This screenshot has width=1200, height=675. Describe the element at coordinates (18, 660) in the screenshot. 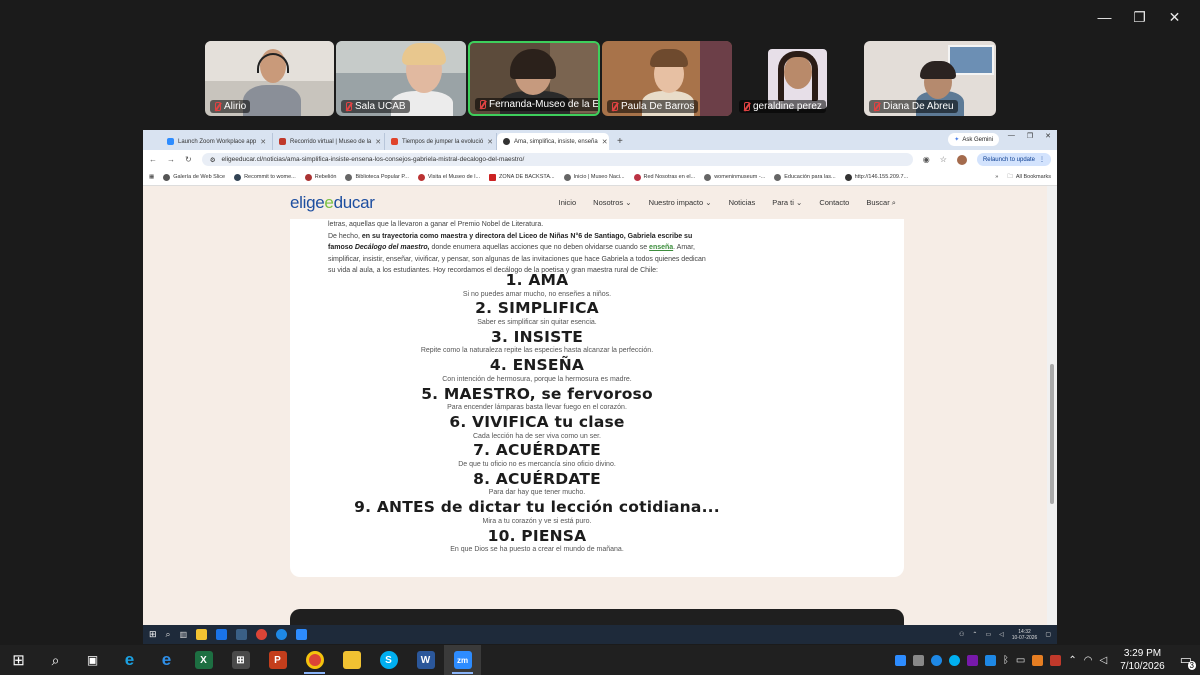

I see `start-button: ⊞` at that location.